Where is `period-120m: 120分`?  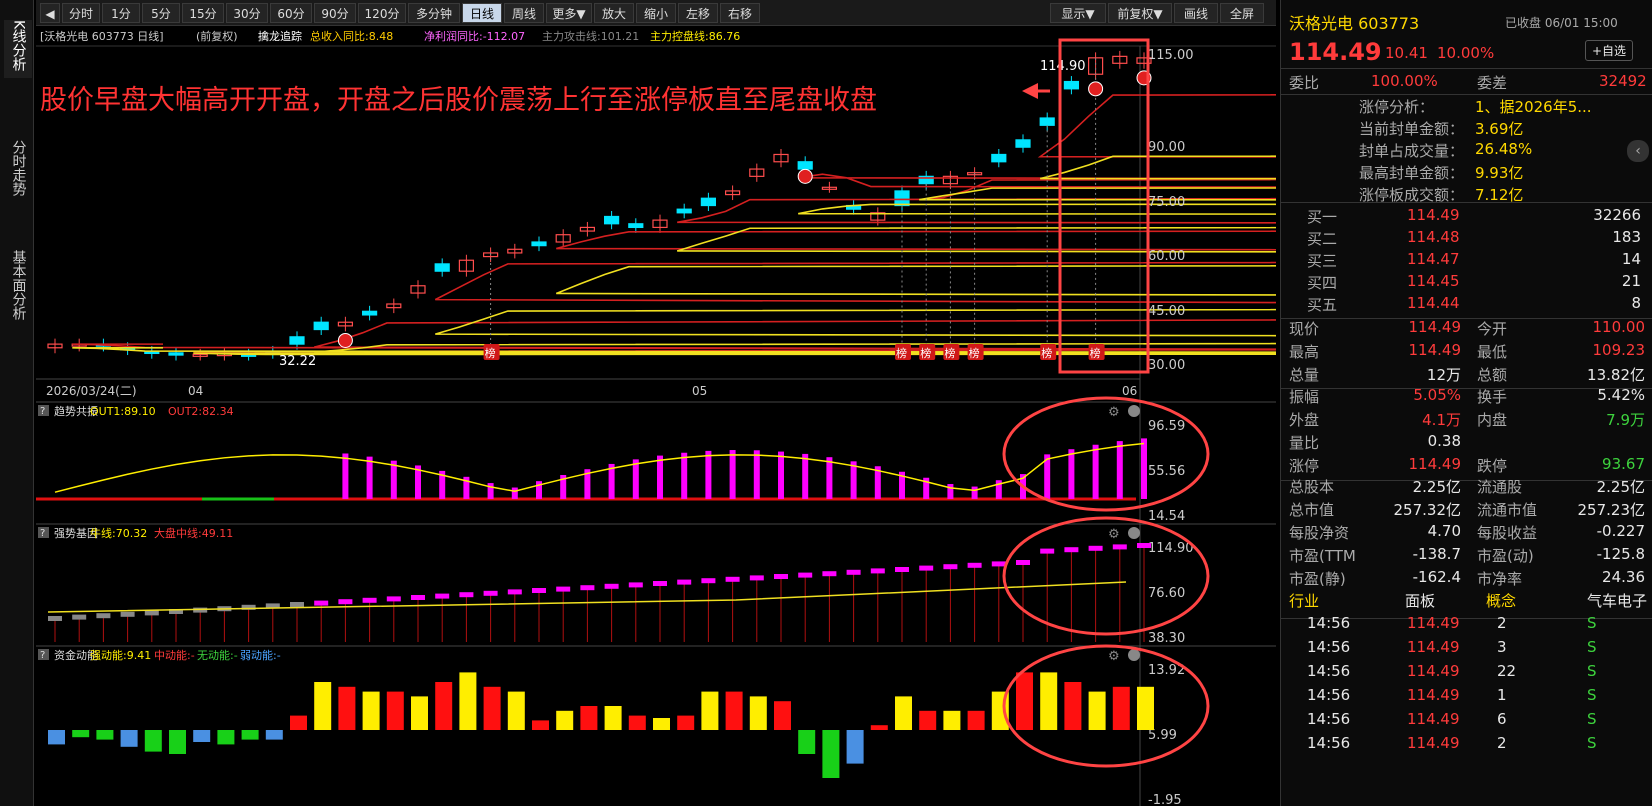 period-120m: 120分 is located at coordinates (382, 13).